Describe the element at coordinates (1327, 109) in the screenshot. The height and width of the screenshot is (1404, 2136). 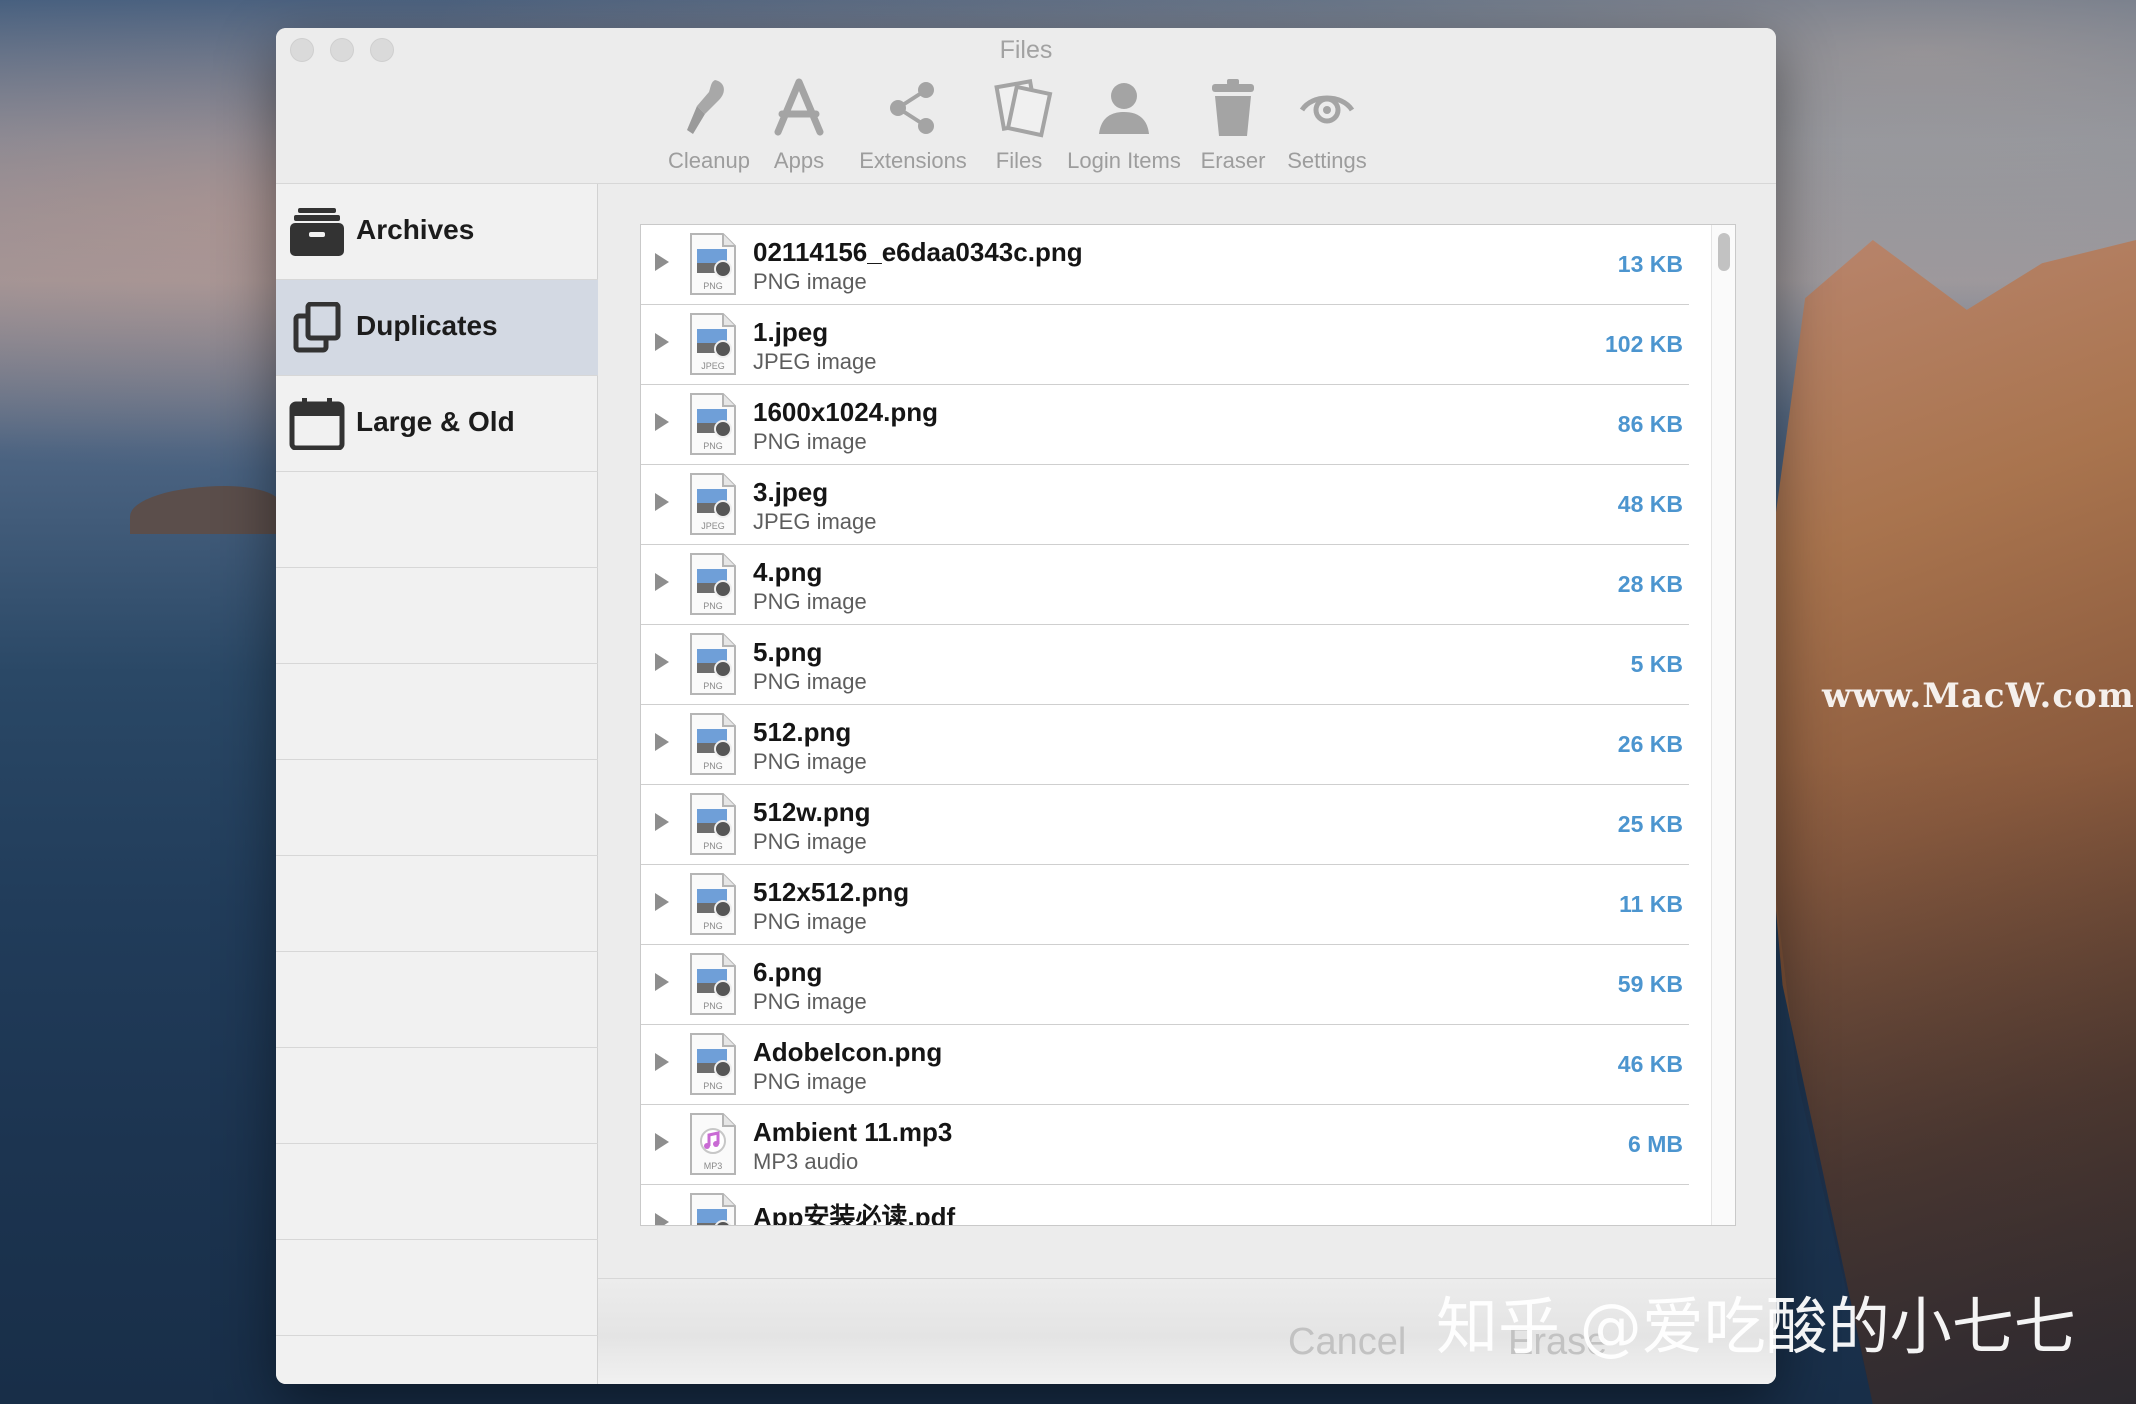
I see `eye-settings-icon` at that location.